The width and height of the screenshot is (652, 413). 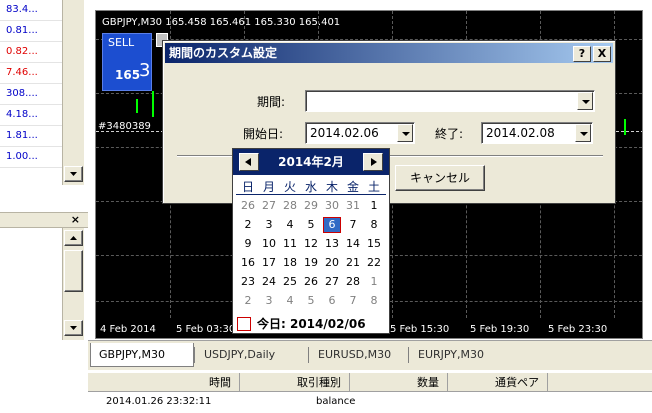 What do you see at coordinates (145, 70) in the screenshot?
I see `sell-price-digit: 3` at bounding box center [145, 70].